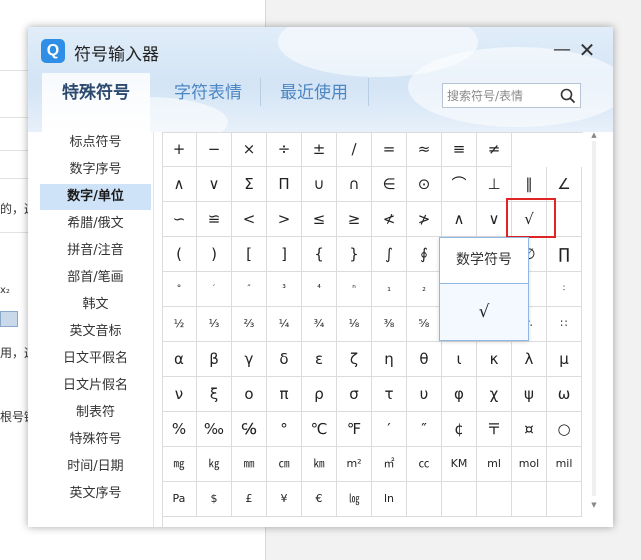  Describe the element at coordinates (354, 464) in the screenshot. I see `symbol-cell: m²` at that location.